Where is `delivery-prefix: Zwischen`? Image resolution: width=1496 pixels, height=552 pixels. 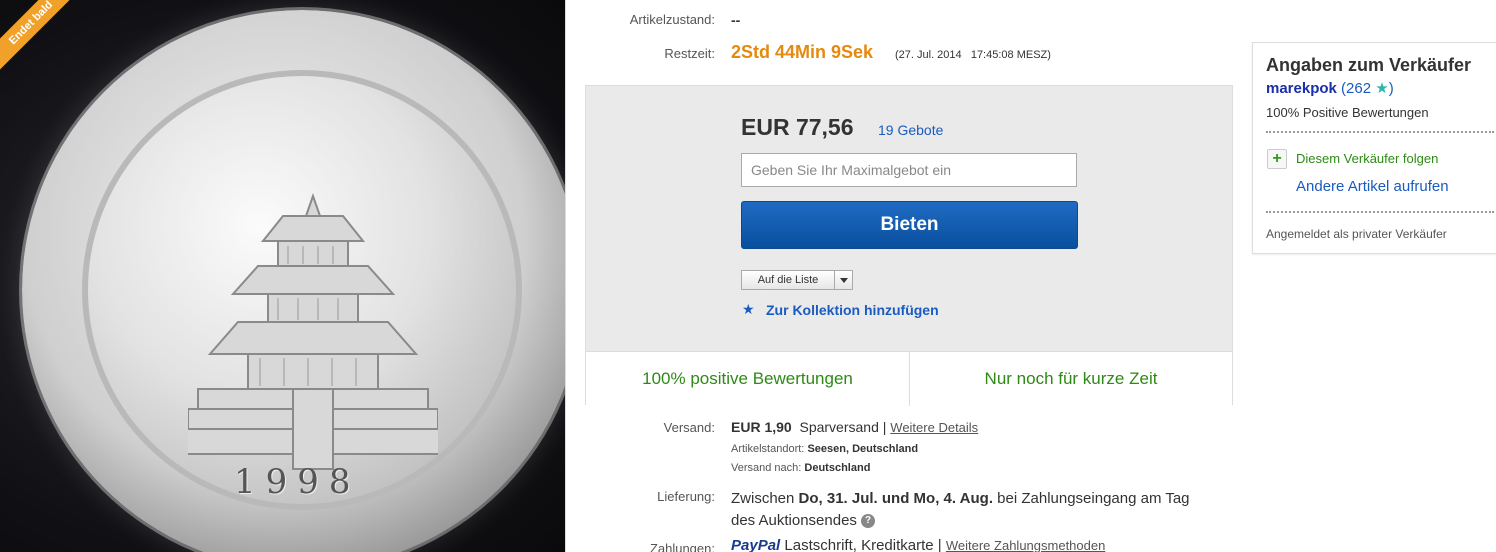
delivery-prefix: Zwischen is located at coordinates (763, 498).